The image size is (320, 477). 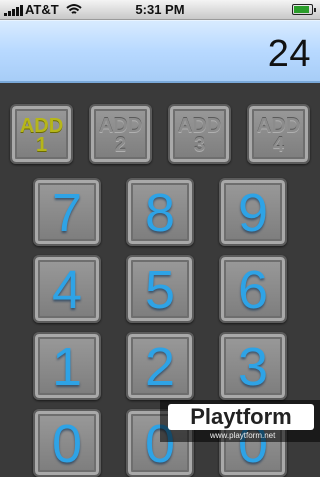 What do you see at coordinates (160, 366) in the screenshot?
I see `digit-2-button: 2` at bounding box center [160, 366].